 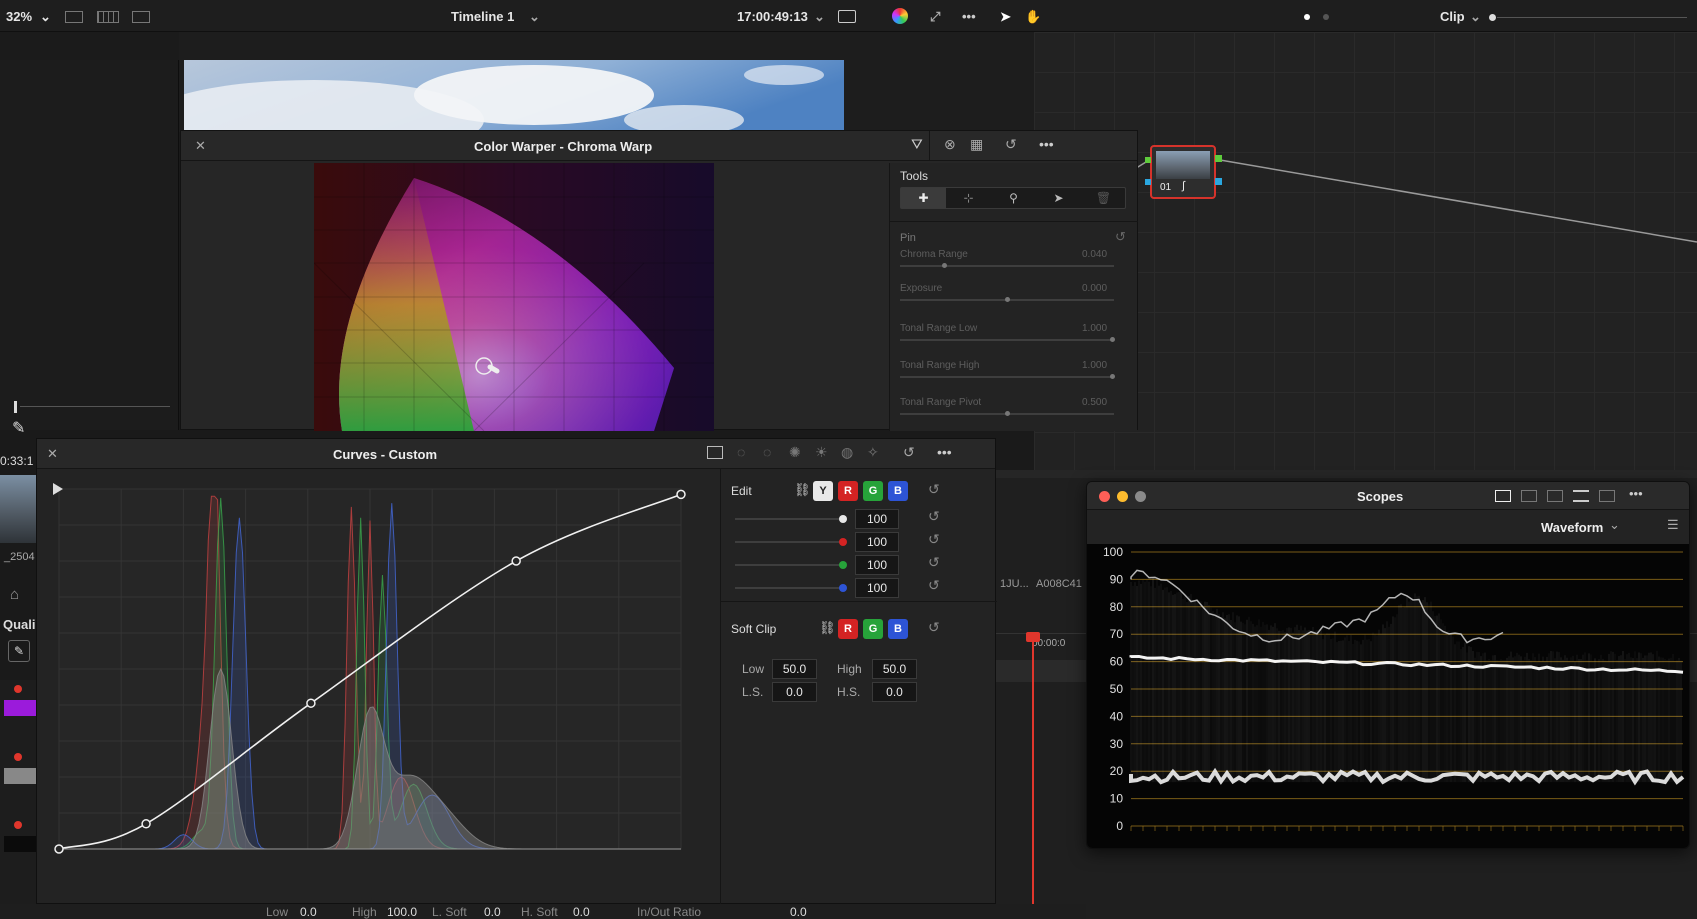 What do you see at coordinates (823, 491) in the screenshot?
I see `channel-y-button: Y` at bounding box center [823, 491].